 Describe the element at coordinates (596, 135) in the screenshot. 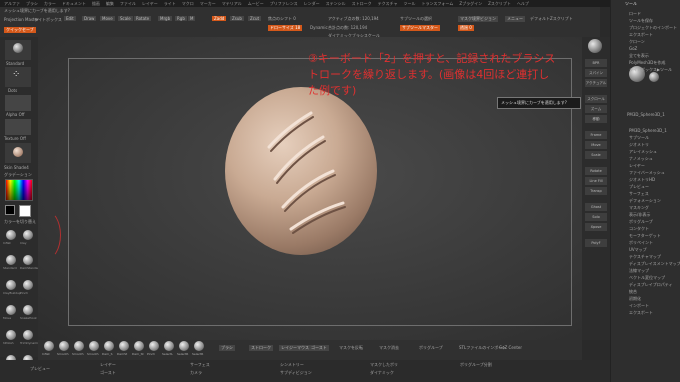

I see `right-shelf-button: Frame` at that location.